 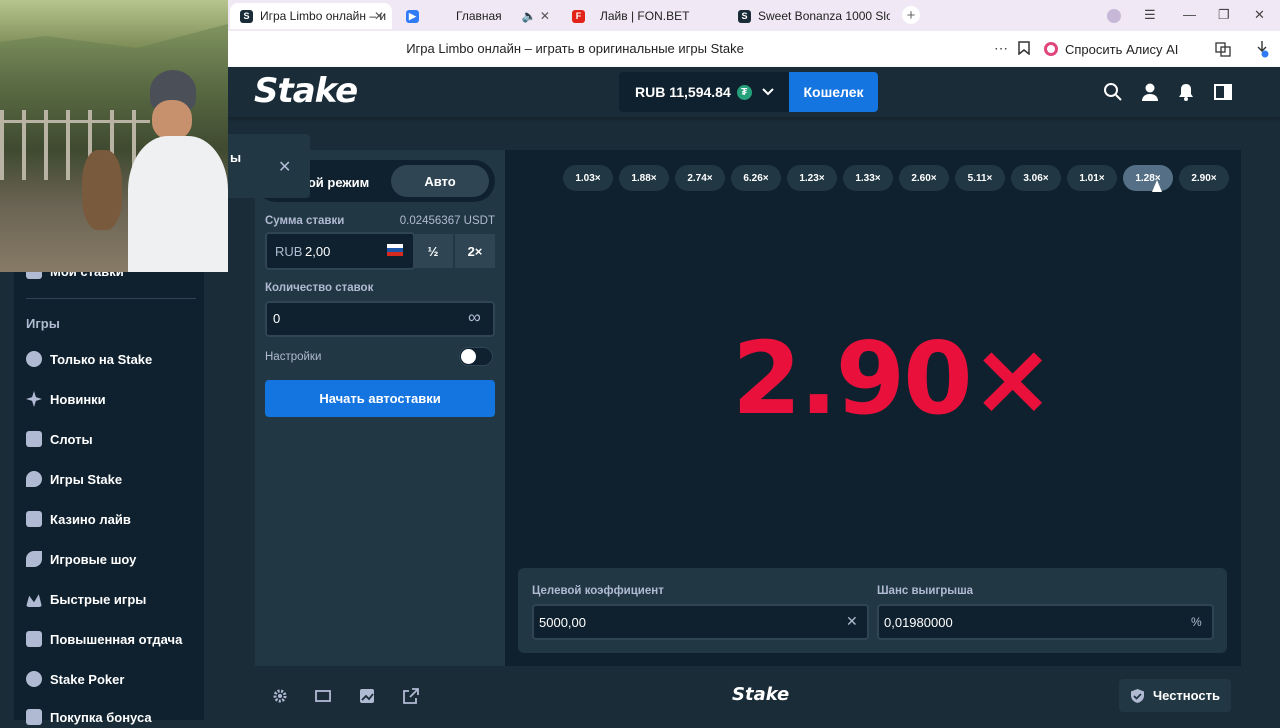 I want to click on russia-flag-icon, so click(x=395, y=250).